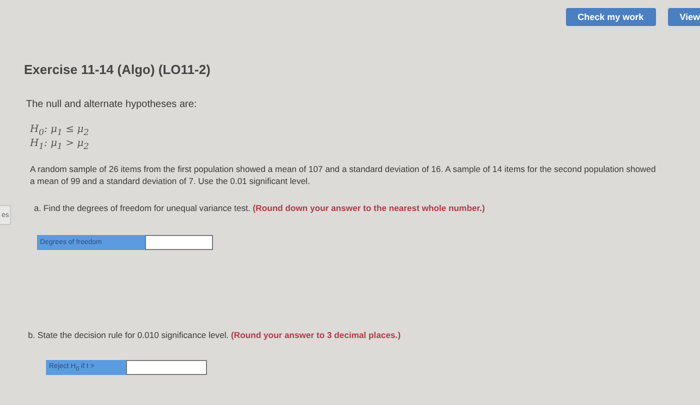  Describe the element at coordinates (343, 175) in the screenshot. I see `problem-text: A random sample of 26 items from the first population showed a mean of 107 and a standard deviation of 16. A sample of 14 items for the second population showed a mean of 99 and a standard deviation of 7. Use the 0.01 significant level.` at that location.